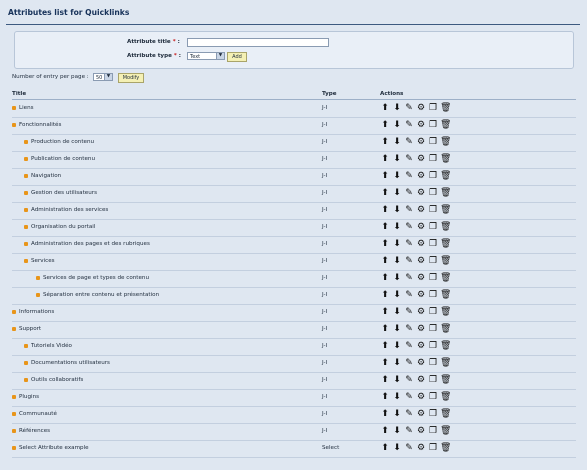  What do you see at coordinates (54, 448) in the screenshot?
I see `row-title: Select Attribute example` at bounding box center [54, 448].